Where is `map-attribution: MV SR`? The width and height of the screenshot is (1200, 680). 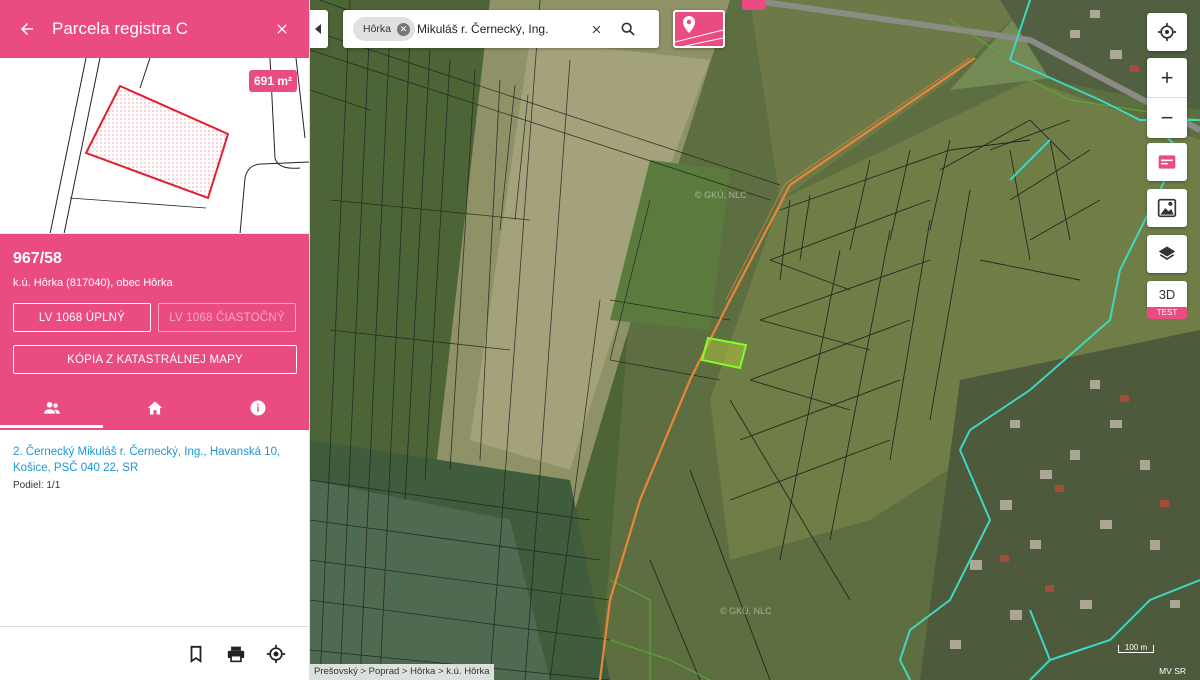
map-attribution: MV SR is located at coordinates (1172, 671).